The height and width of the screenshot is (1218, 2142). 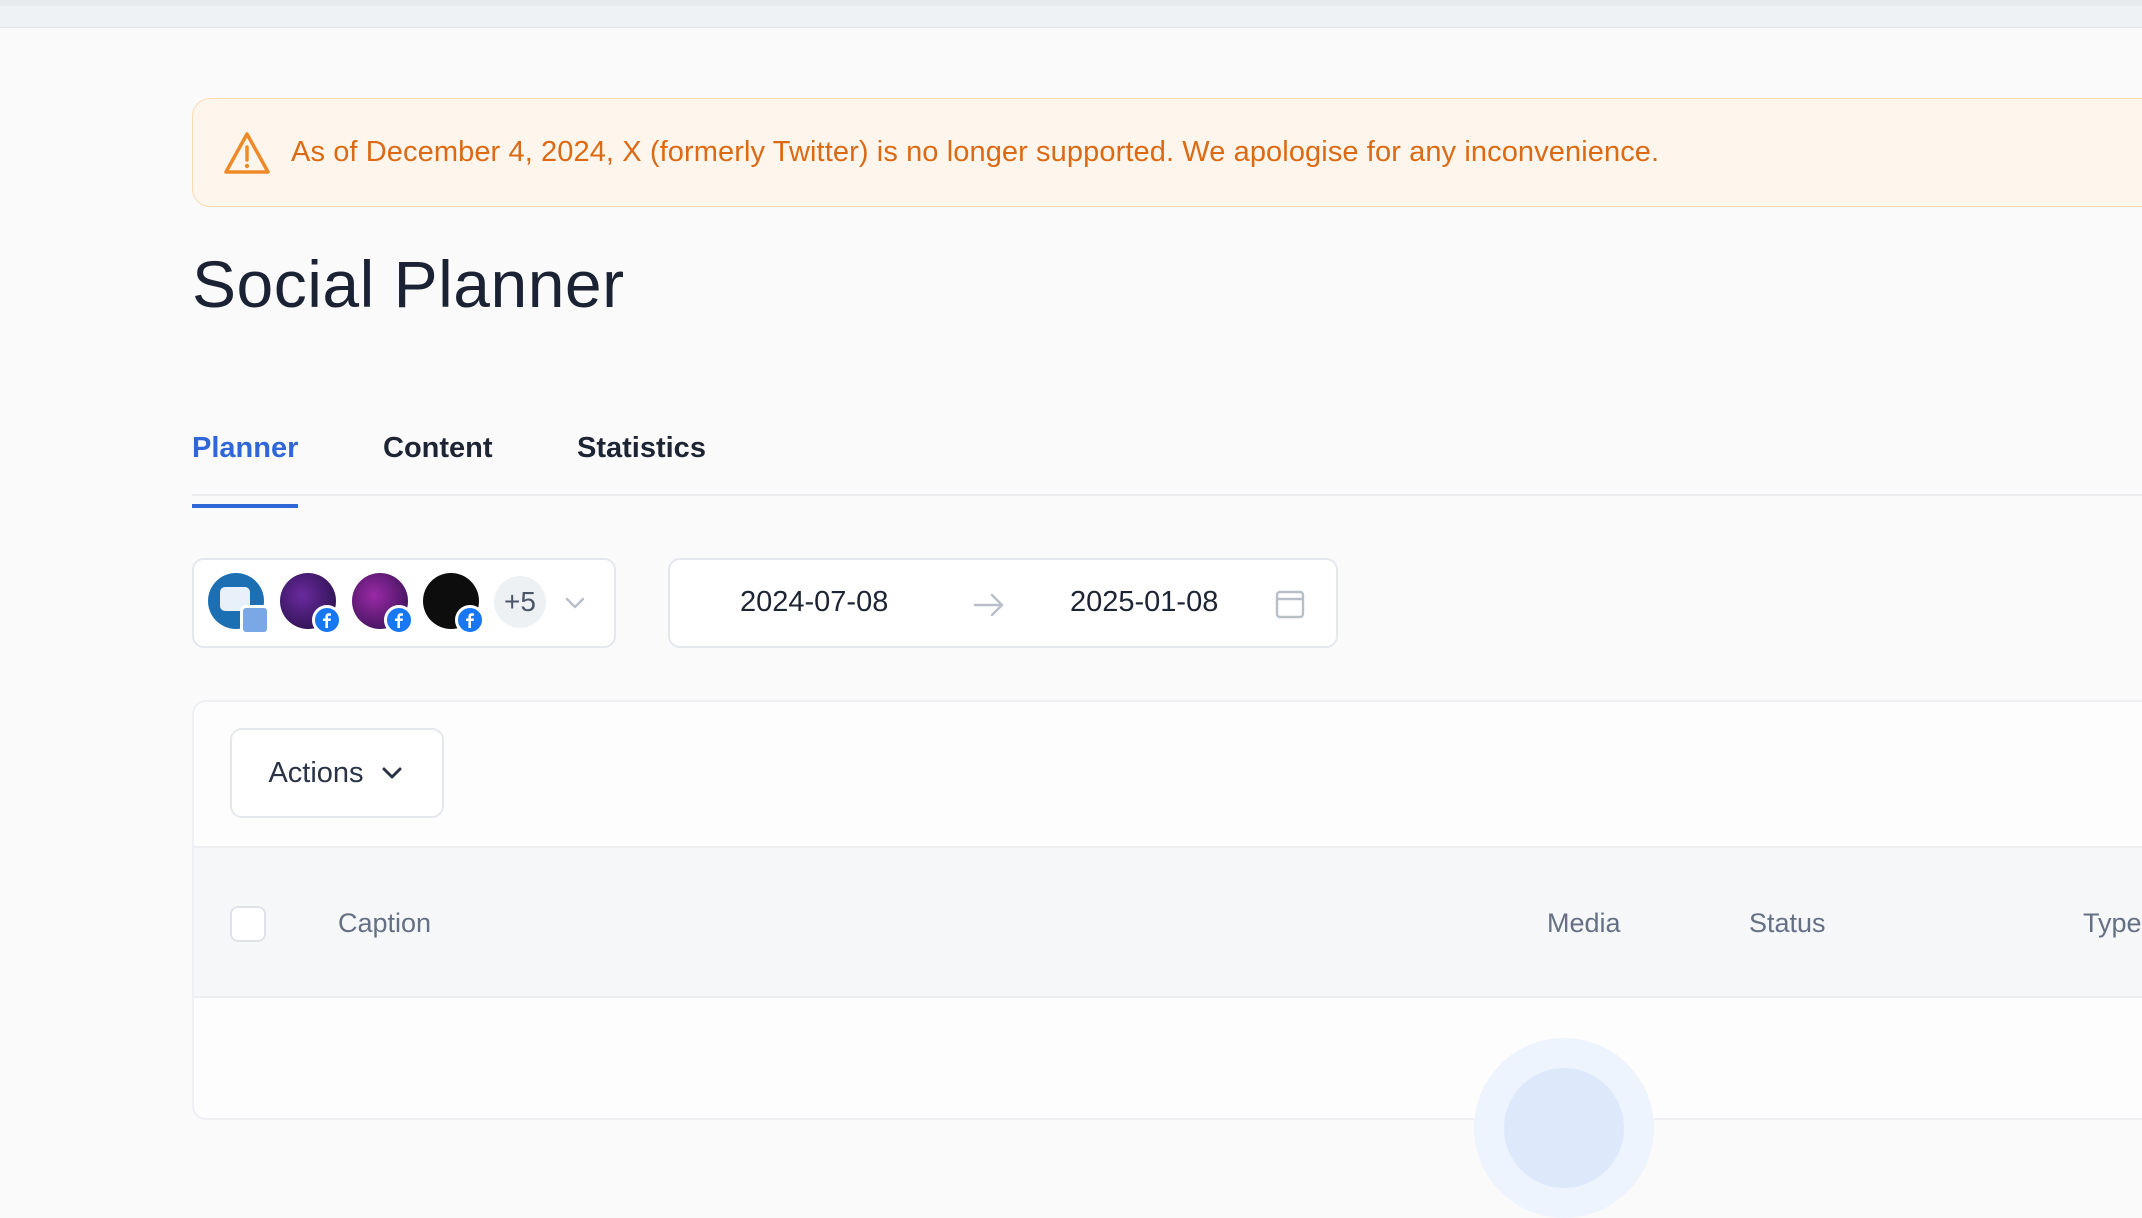 I want to click on calendar-icon, so click(x=1290, y=604).